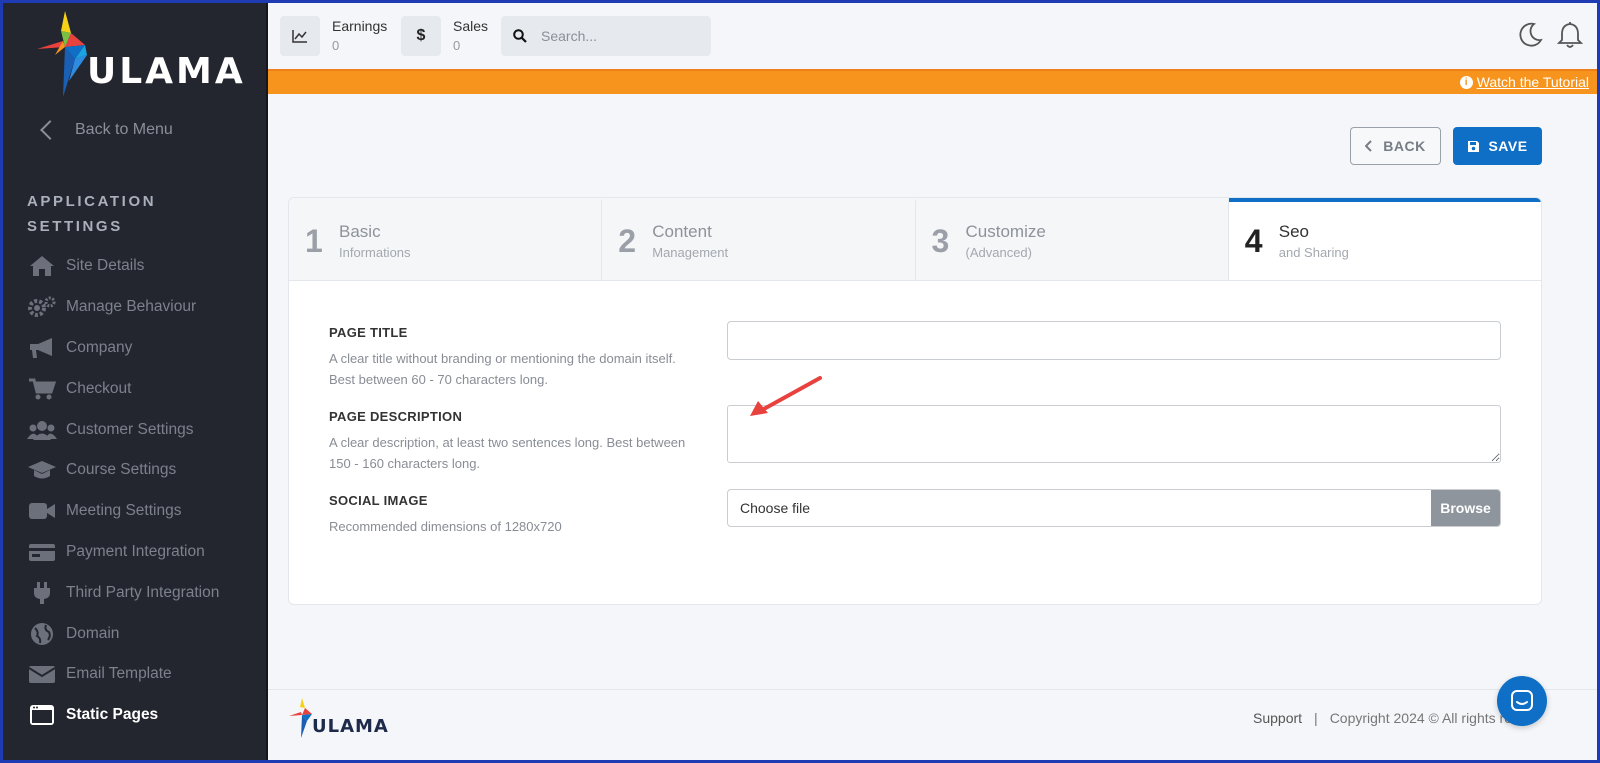  What do you see at coordinates (42, 307) in the screenshot?
I see `gears-icon` at bounding box center [42, 307].